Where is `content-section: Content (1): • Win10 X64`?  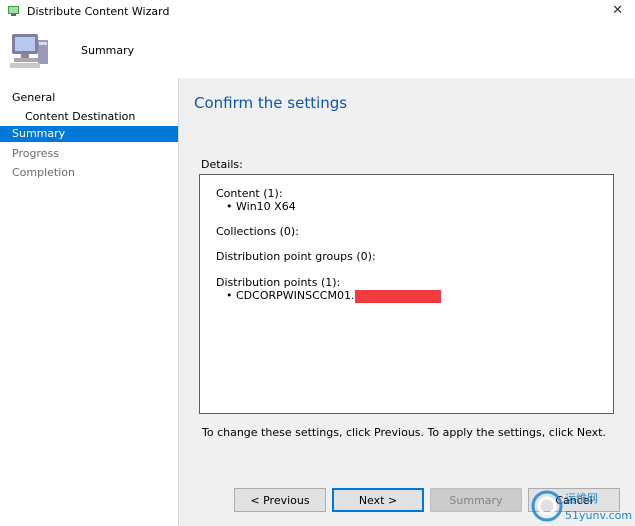 content-section: Content (1): • Win10 X64 is located at coordinates (256, 200).